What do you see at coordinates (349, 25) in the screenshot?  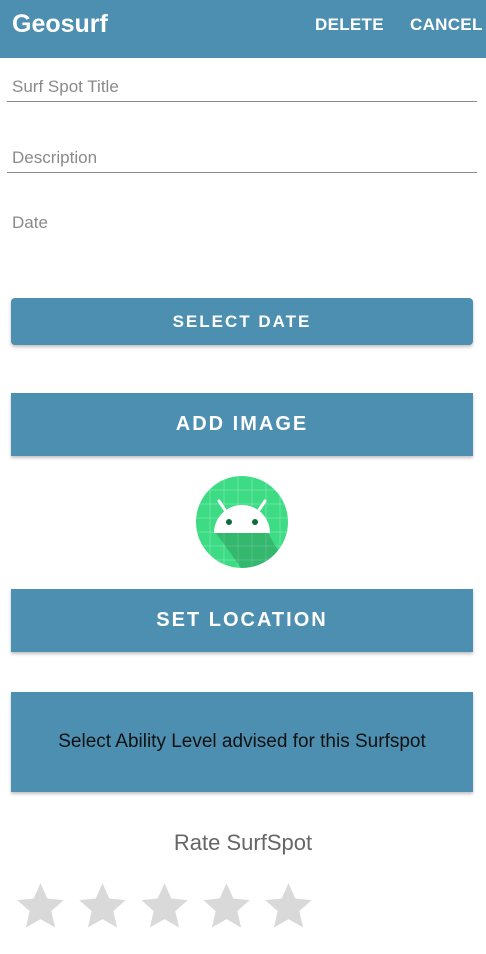 I see `delete-button: DELETE` at bounding box center [349, 25].